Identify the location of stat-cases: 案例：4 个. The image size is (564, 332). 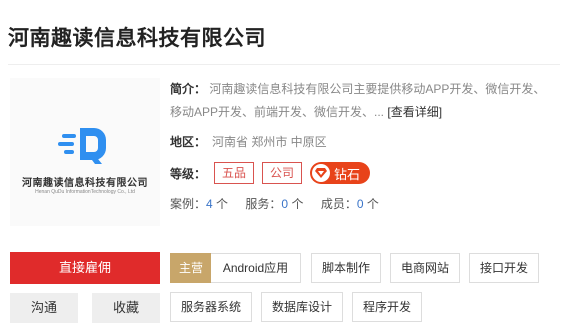
(199, 204).